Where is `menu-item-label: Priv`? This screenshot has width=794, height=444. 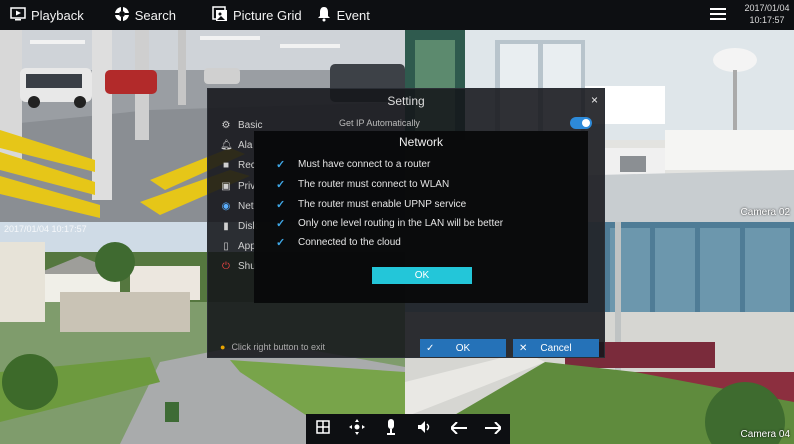 menu-item-label: Priv is located at coordinates (247, 186).